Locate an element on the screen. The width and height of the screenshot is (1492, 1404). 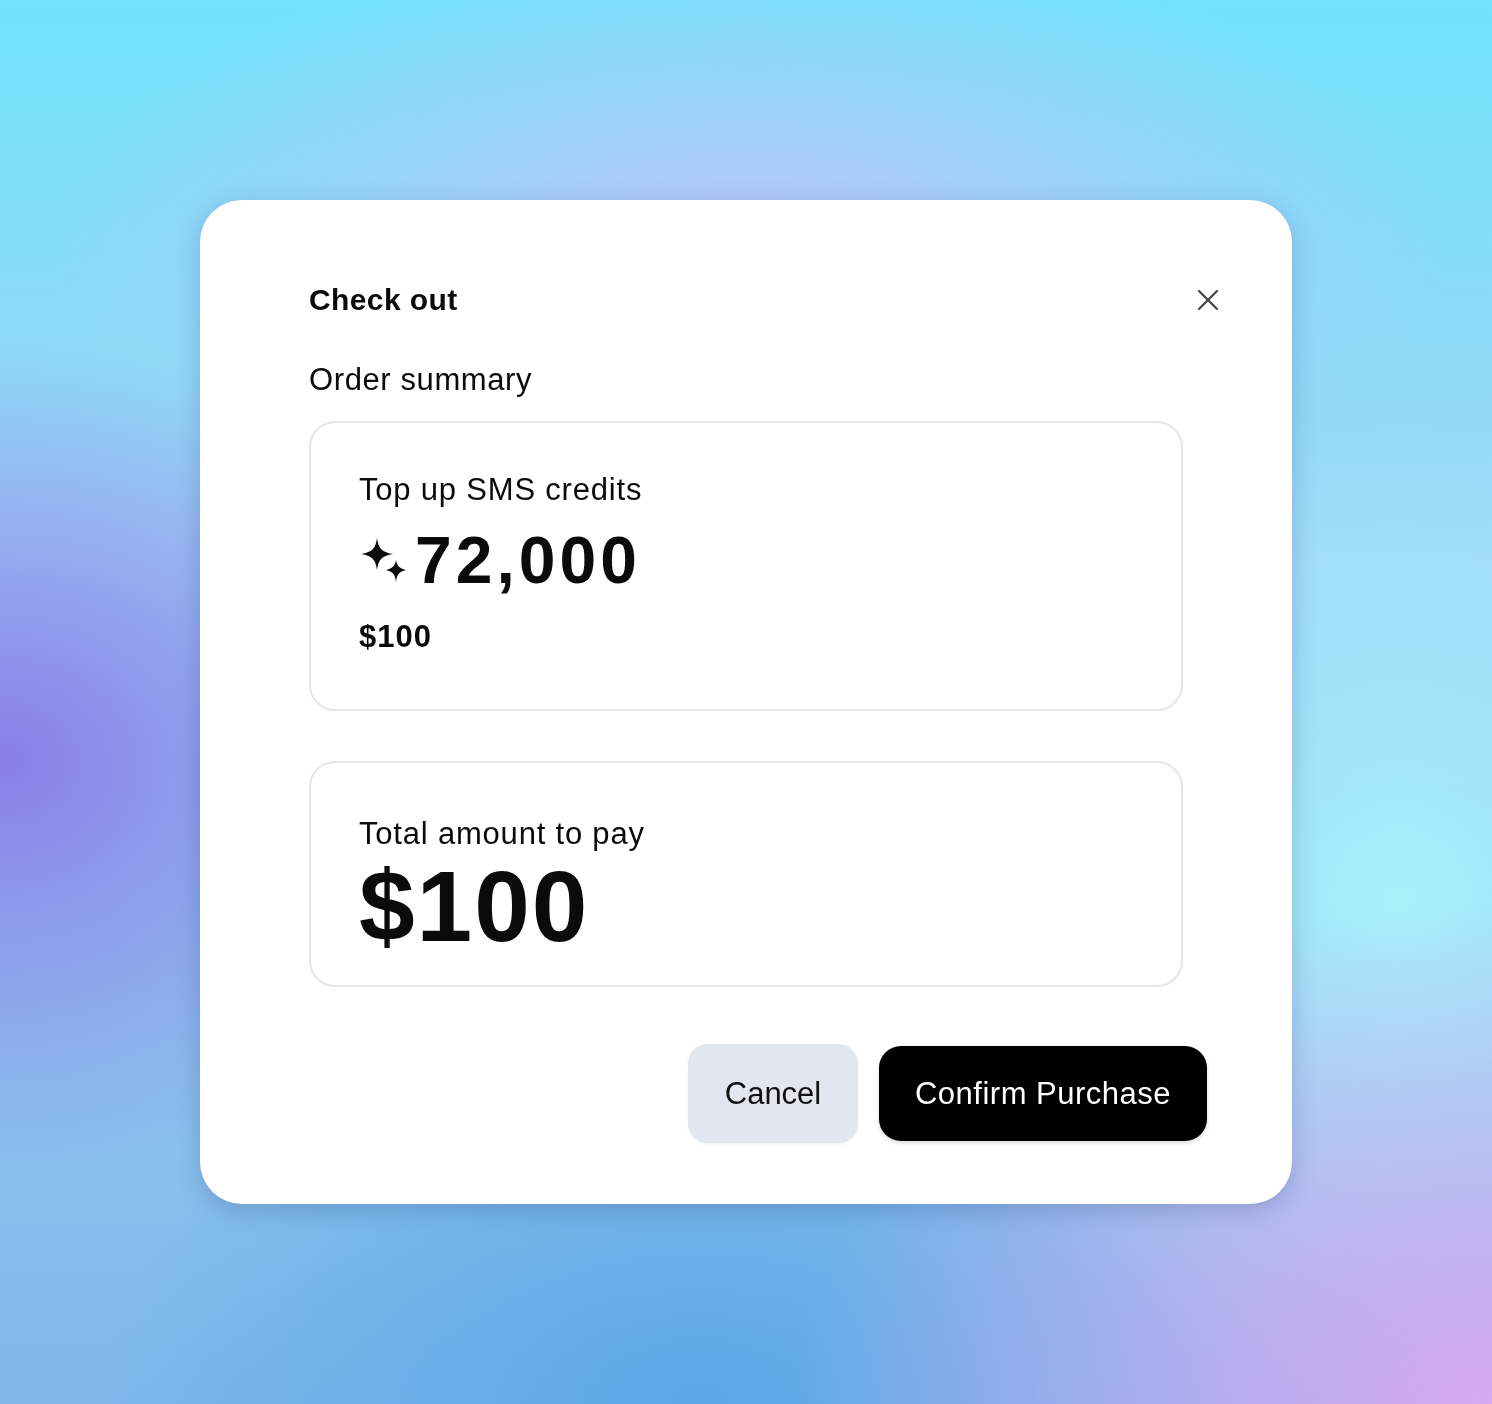
item-label: Top up SMS credits is located at coordinates (501, 490).